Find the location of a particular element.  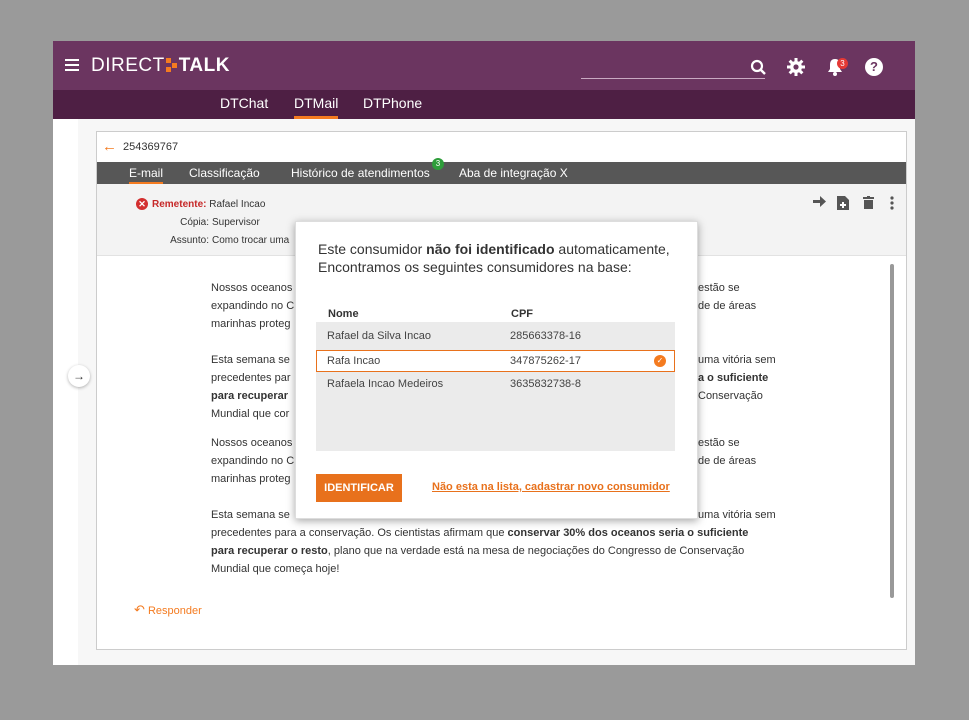

left-panel-strip is located at coordinates (65, 392).